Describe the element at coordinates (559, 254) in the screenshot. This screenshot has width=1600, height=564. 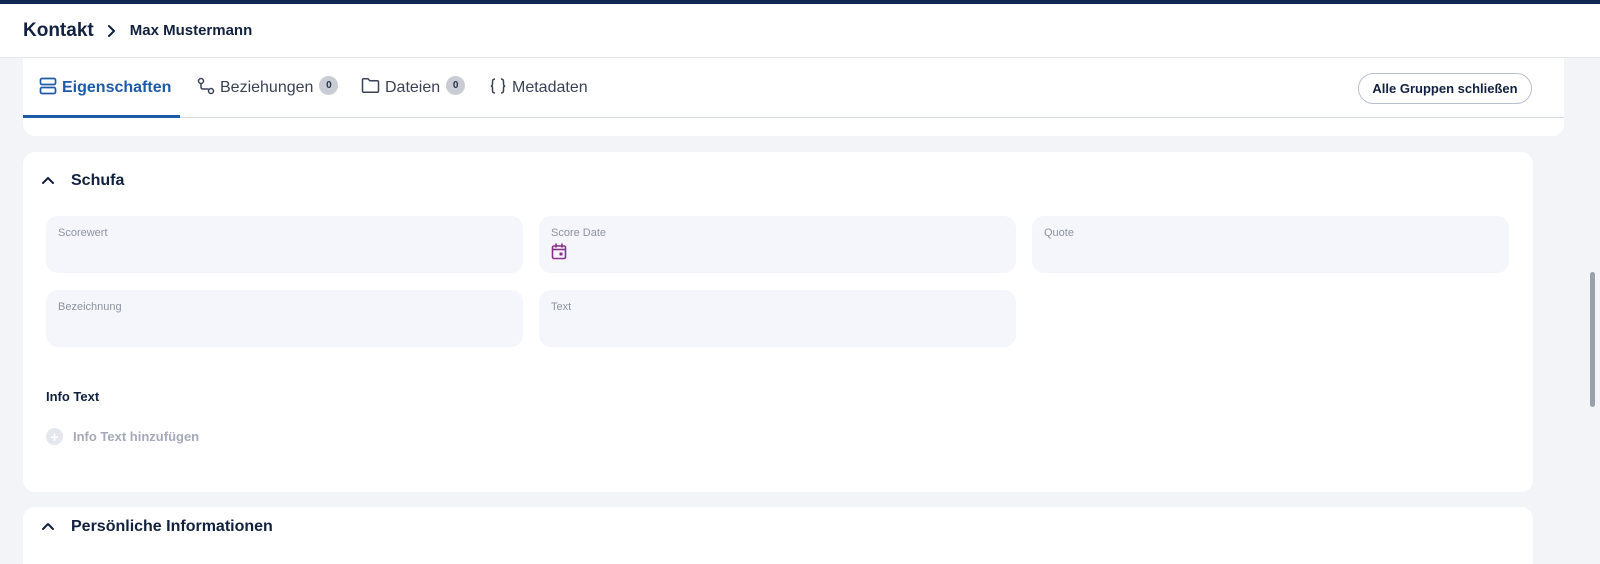
I see `calendar-icon` at that location.